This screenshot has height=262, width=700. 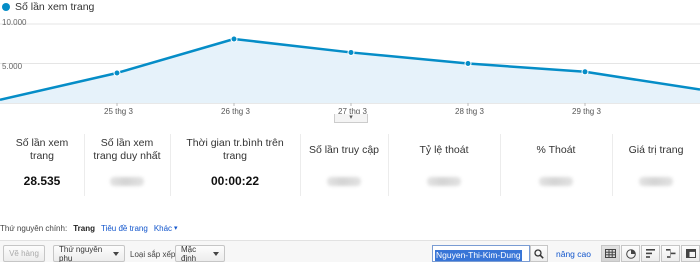 I want to click on dimension-other-dropdown: Khác ▾, so click(x=166, y=228).